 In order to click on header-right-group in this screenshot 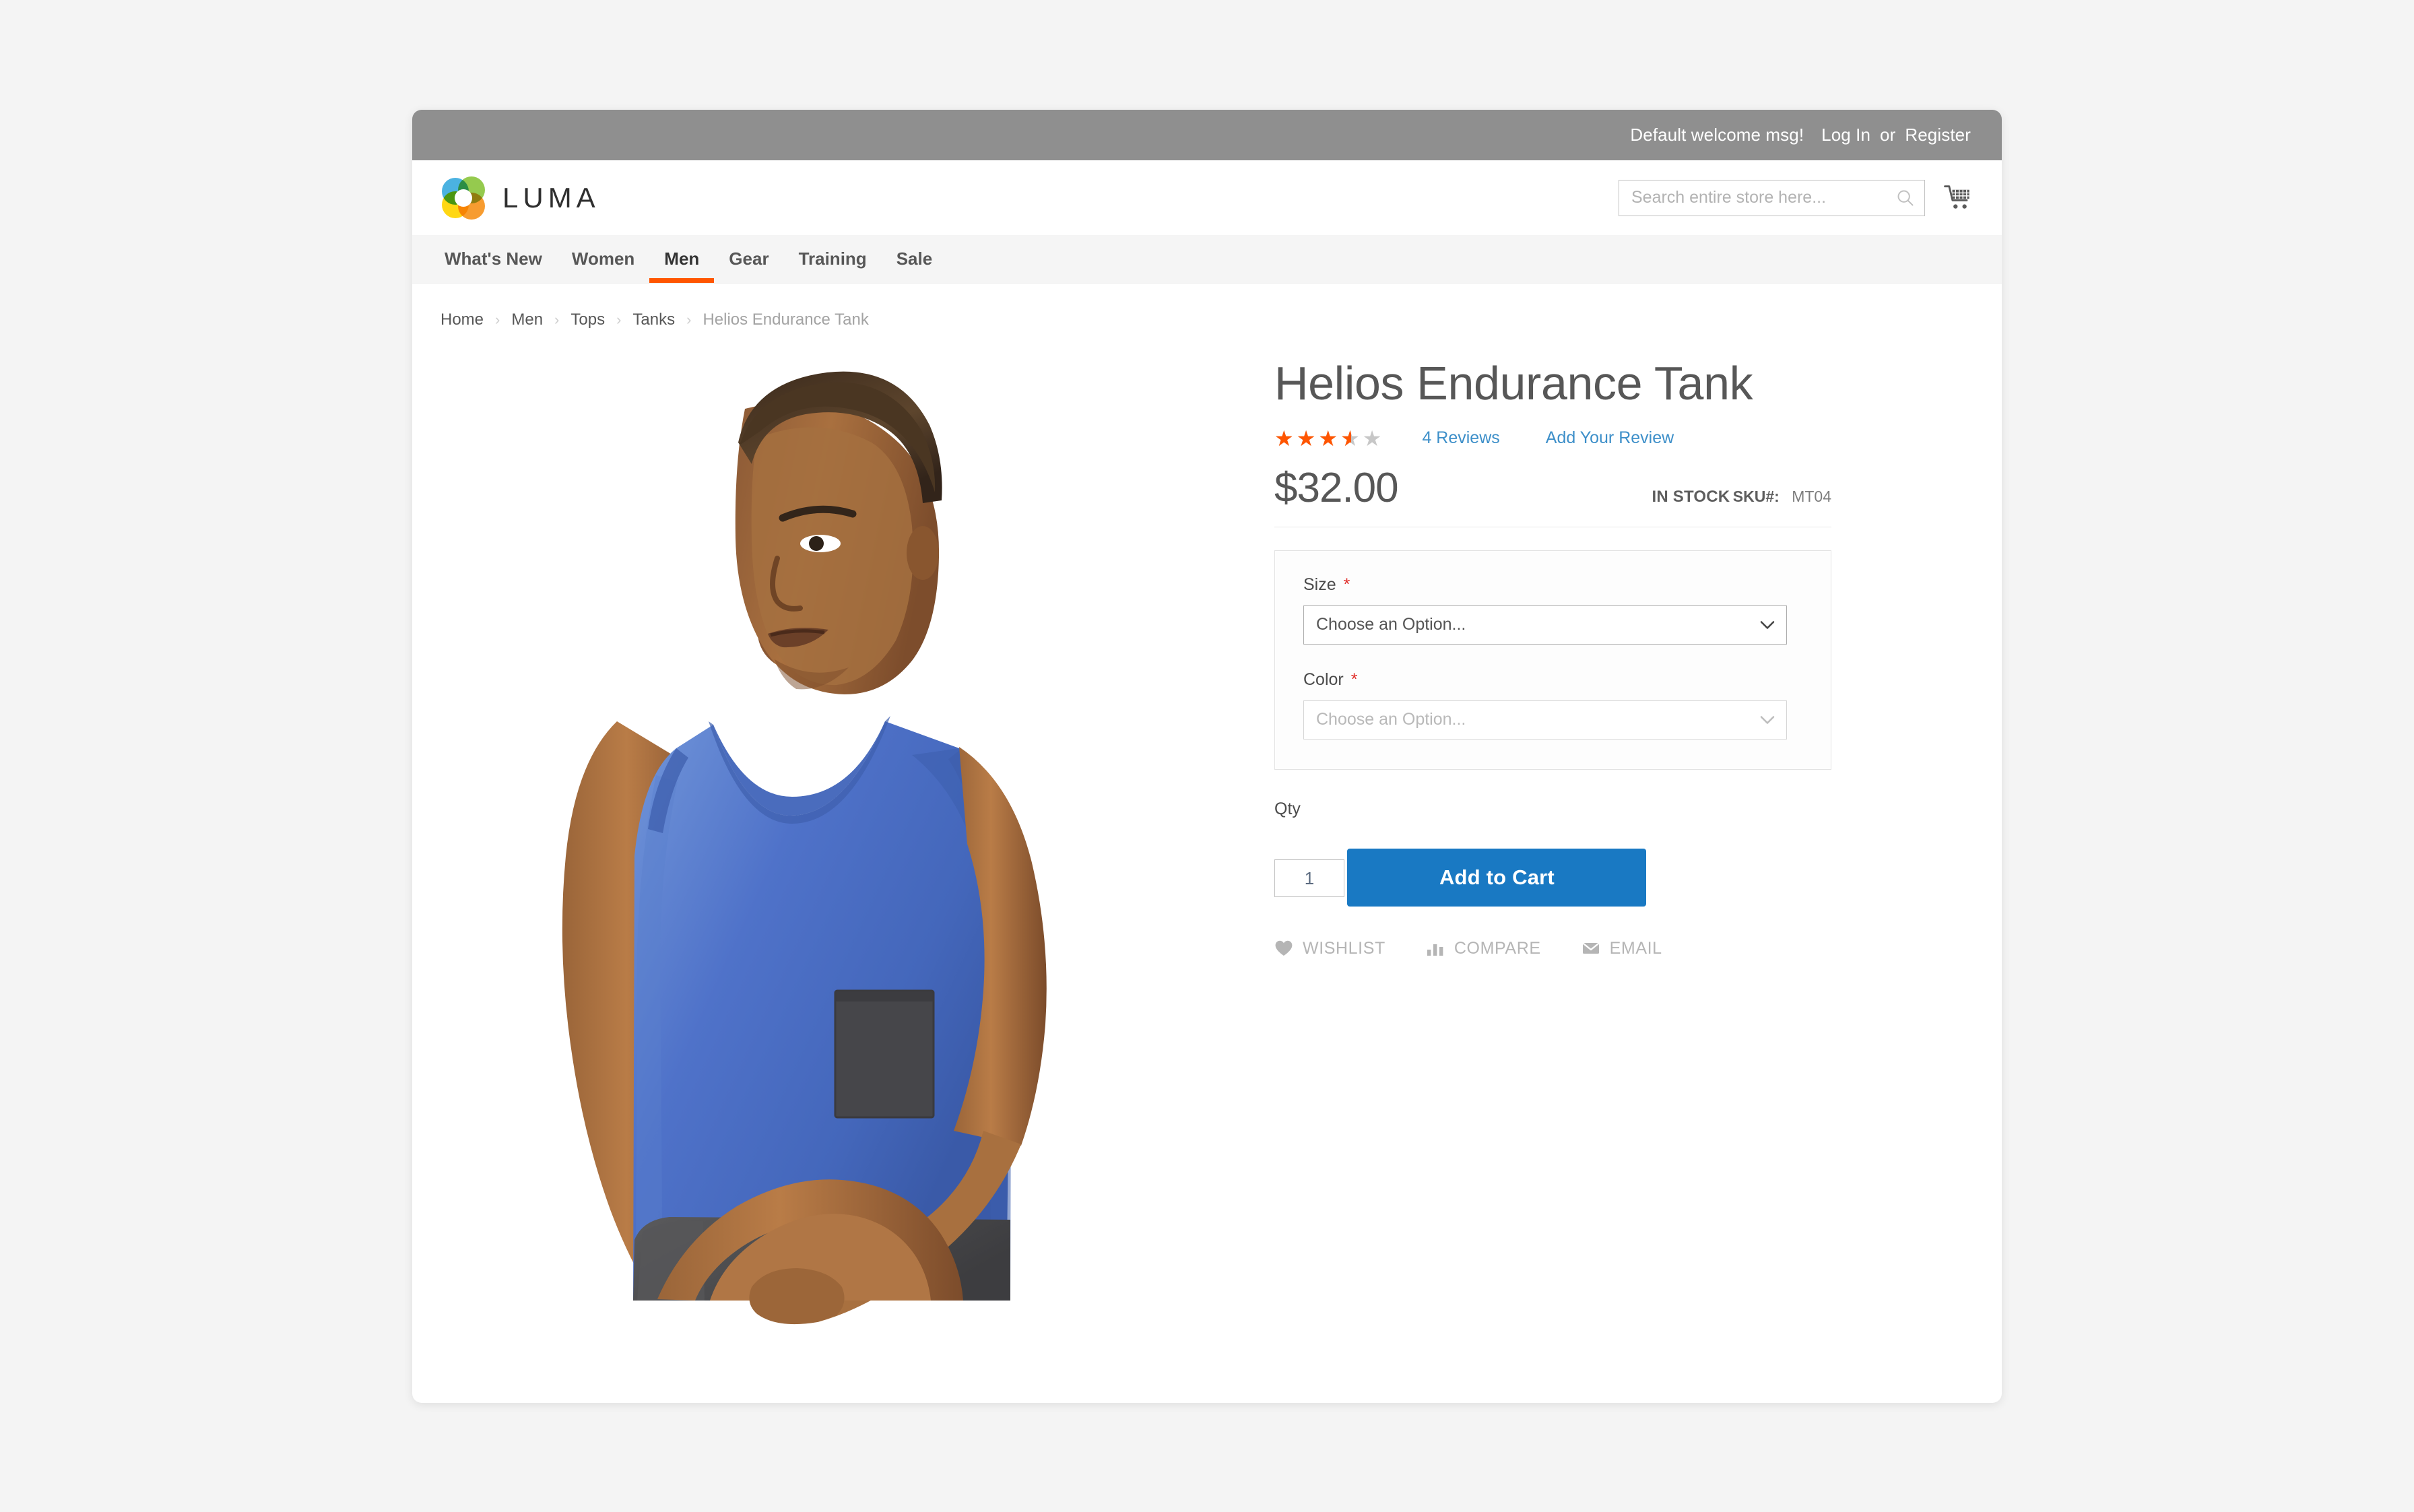, I will do `click(1796, 197)`.